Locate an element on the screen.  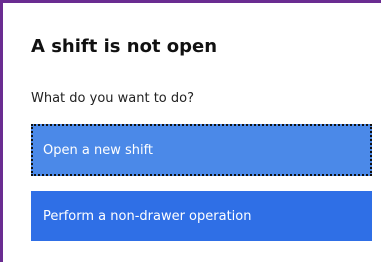
dialog-prompt: What do you want to do? is located at coordinates (113, 98).